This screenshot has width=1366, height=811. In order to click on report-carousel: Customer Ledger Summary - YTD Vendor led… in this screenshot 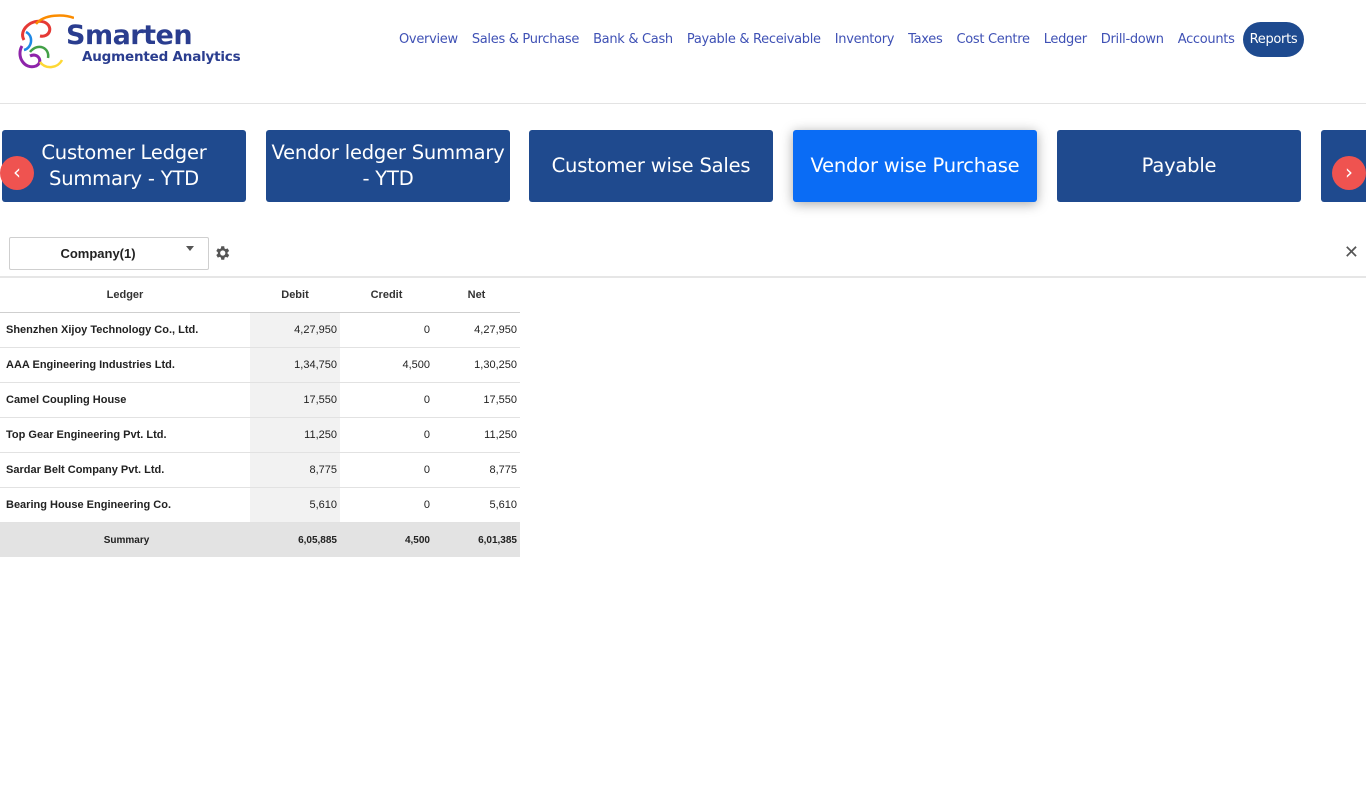, I will do `click(683, 166)`.